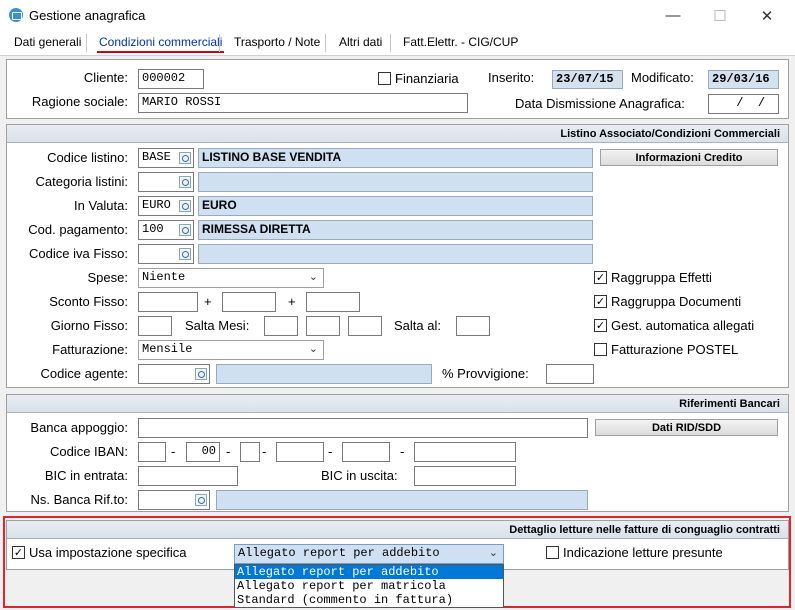 This screenshot has height=610, width=795. What do you see at coordinates (600, 301) in the screenshot?
I see `raggruppa-documenti-checkbox: ✓` at bounding box center [600, 301].